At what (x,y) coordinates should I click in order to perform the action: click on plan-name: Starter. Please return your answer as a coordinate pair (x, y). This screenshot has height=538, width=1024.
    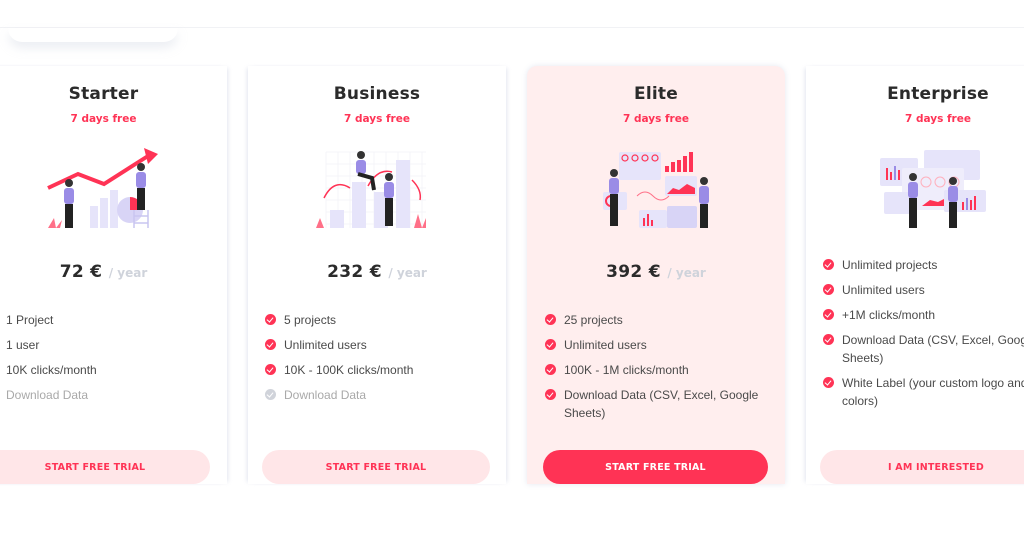
    Looking at the image, I should click on (103, 94).